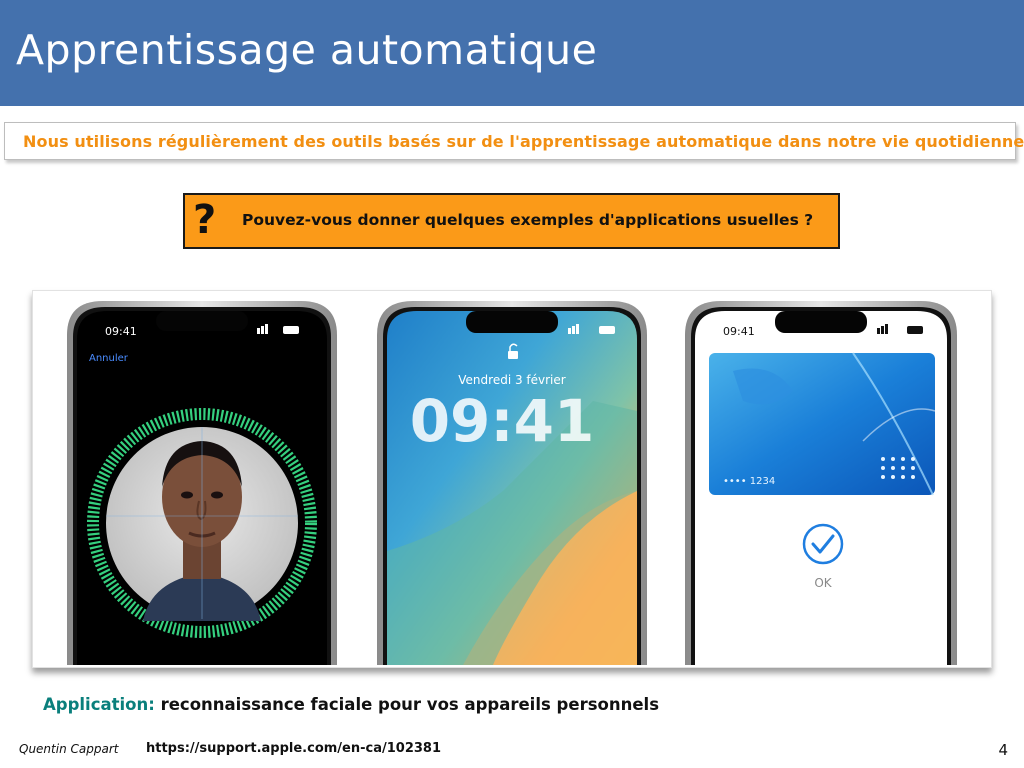 Image resolution: width=1024 pixels, height=768 pixels. I want to click on phone-lockscreen: Vendredi 3 février 09:41, so click(512, 483).